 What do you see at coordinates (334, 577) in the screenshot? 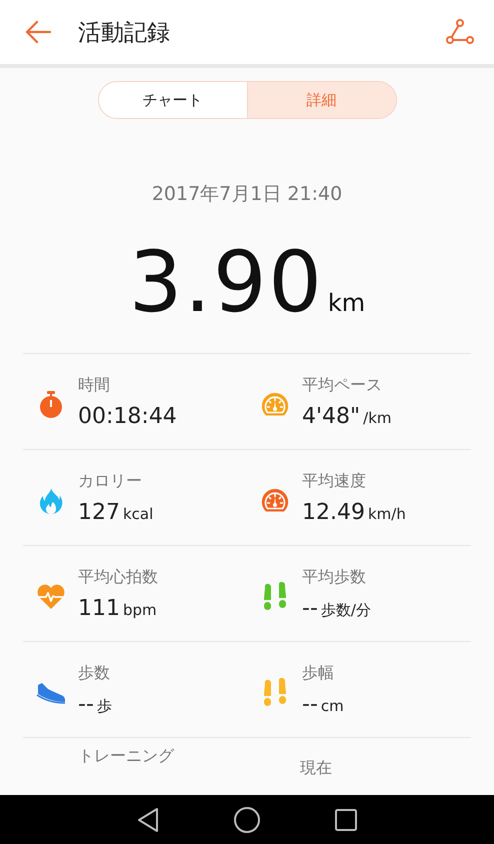
I see `metric-label: 平均歩数` at bounding box center [334, 577].